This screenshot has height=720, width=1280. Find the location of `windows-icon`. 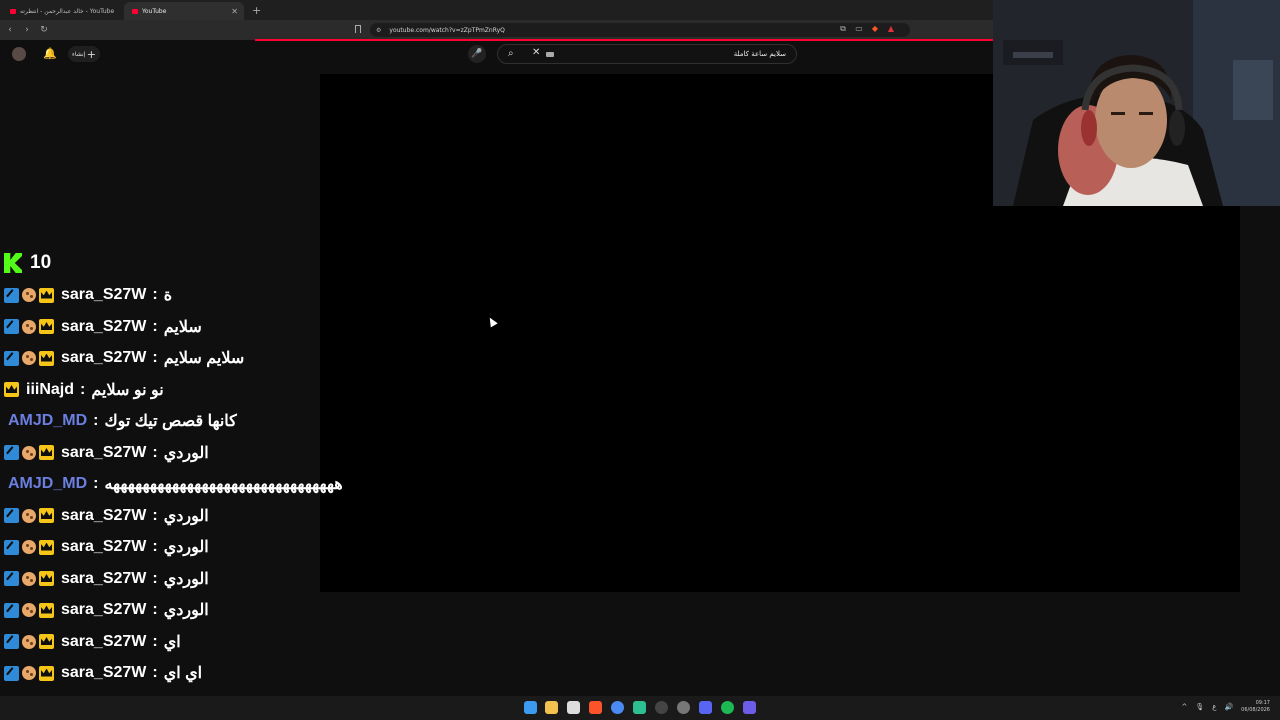

windows-icon is located at coordinates (530, 707).